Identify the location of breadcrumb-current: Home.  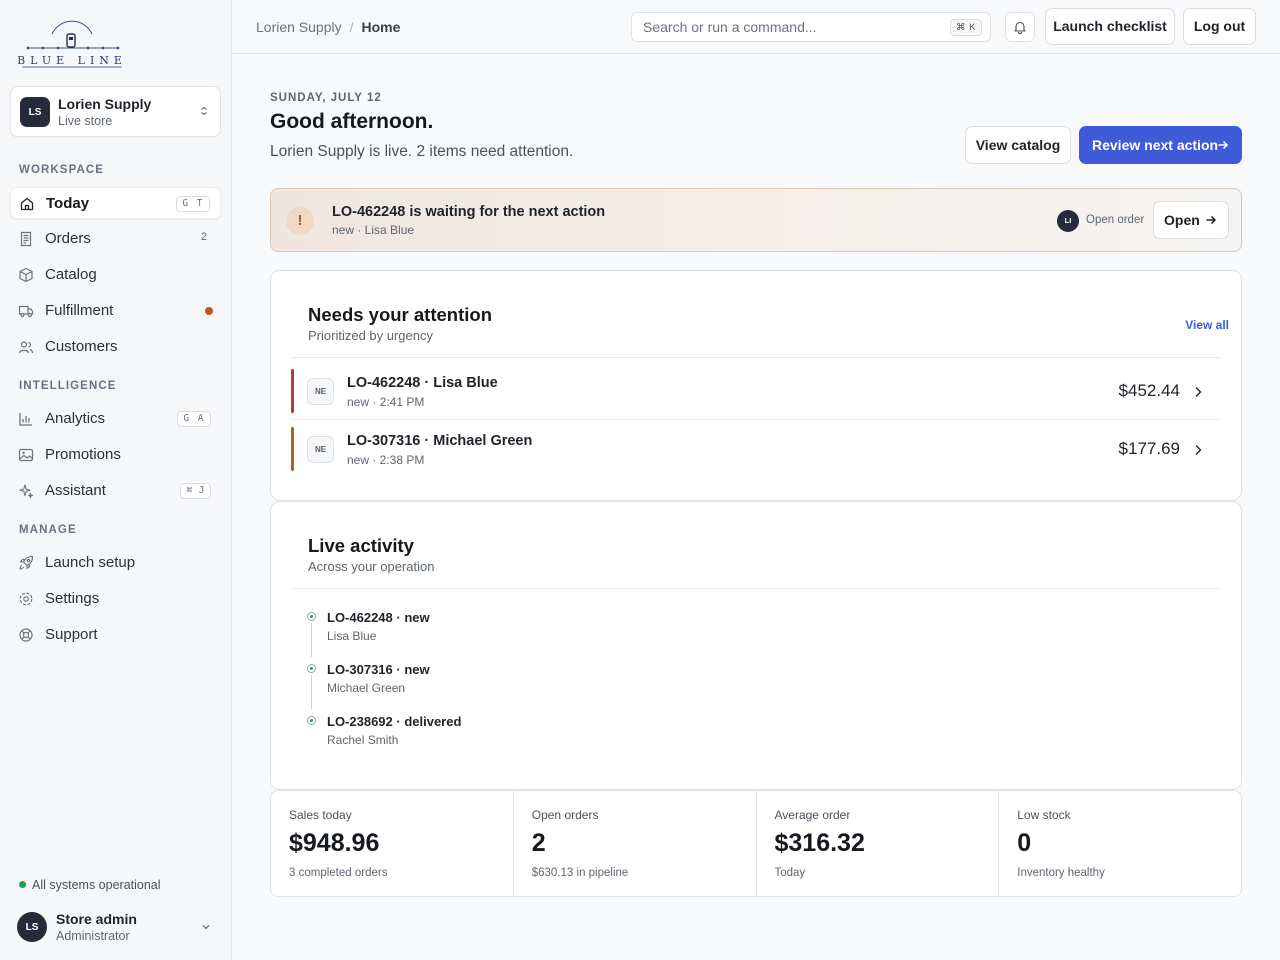
(381, 27).